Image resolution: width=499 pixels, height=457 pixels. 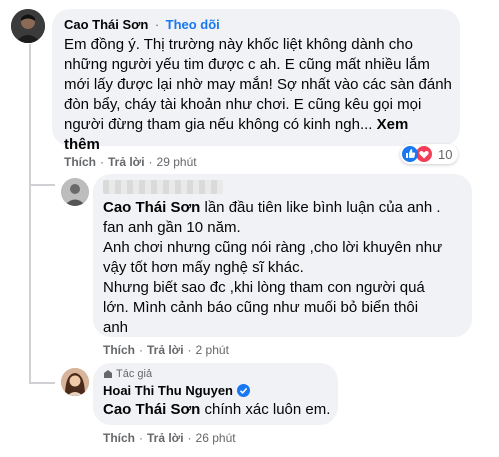 What do you see at coordinates (243, 390) in the screenshot?
I see `verified-badge-icon` at bounding box center [243, 390].